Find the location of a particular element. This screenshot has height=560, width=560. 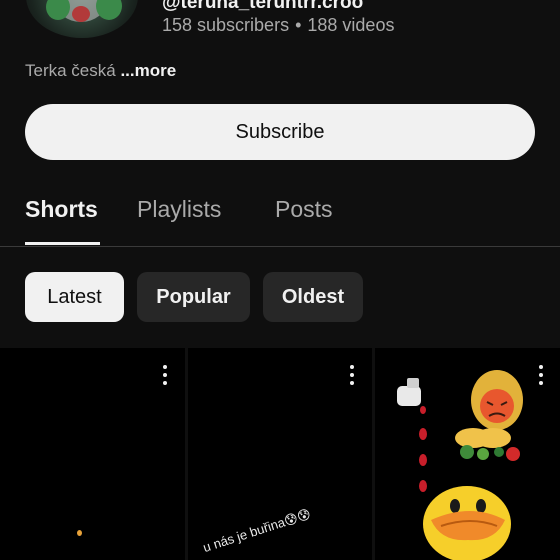

sticker-collage is located at coordinates (460, 465).